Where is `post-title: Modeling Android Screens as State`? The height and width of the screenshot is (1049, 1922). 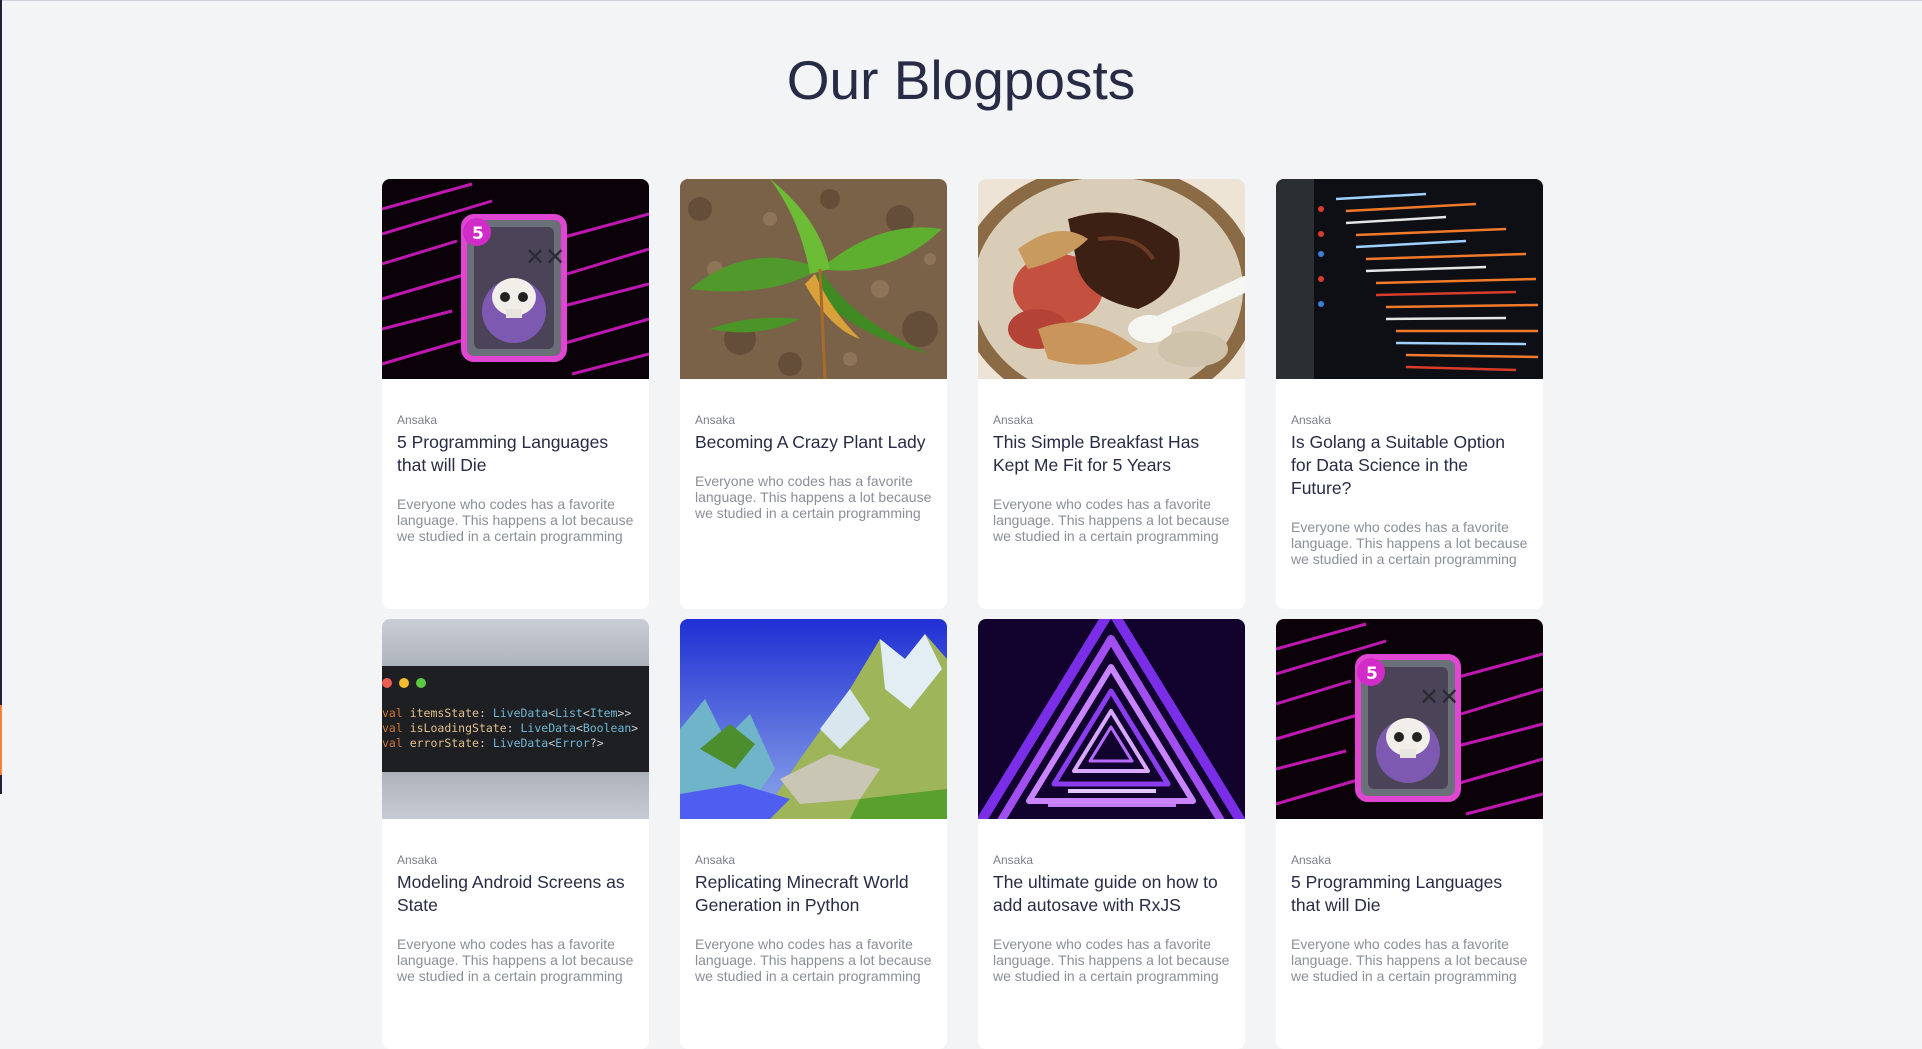
post-title: Modeling Android Screens as State is located at coordinates (515, 894).